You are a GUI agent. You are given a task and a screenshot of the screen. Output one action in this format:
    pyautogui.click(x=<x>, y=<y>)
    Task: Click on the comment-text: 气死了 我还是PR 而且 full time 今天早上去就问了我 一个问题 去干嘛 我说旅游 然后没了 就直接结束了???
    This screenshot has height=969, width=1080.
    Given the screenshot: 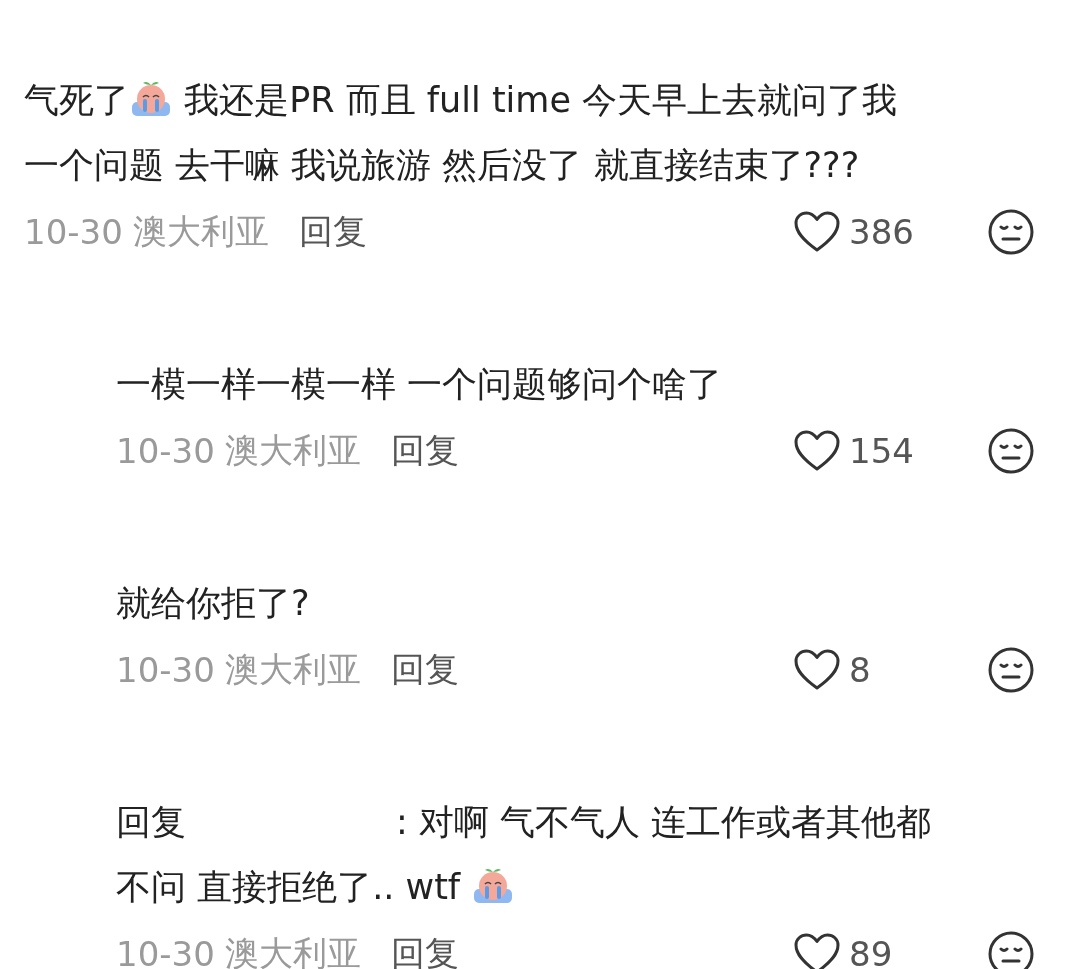 What is the action you would take?
    pyautogui.click(x=461, y=132)
    